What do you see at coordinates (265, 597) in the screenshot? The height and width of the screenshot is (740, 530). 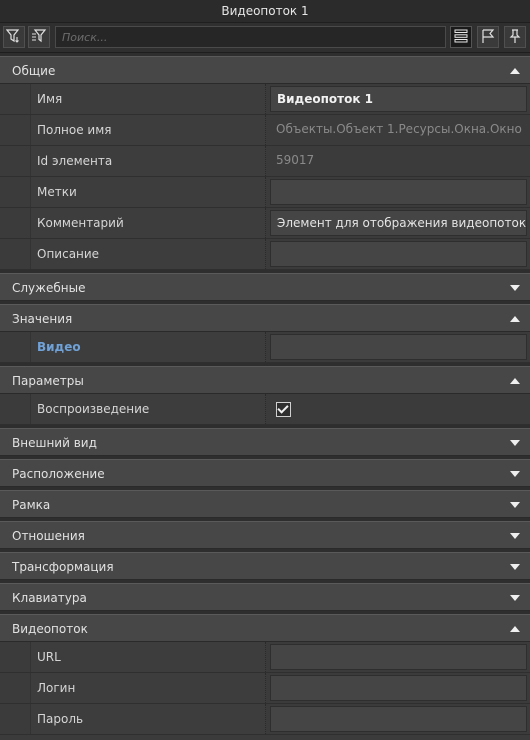 I see `section-keyboard: Клавиатура` at bounding box center [265, 597].